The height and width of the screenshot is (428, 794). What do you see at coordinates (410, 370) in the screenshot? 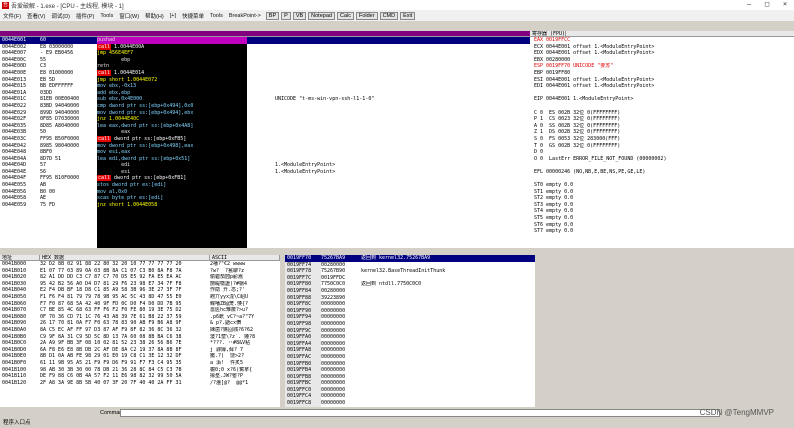
I see `stack-row: 0019FFB4 00000000` at bounding box center [410, 370].